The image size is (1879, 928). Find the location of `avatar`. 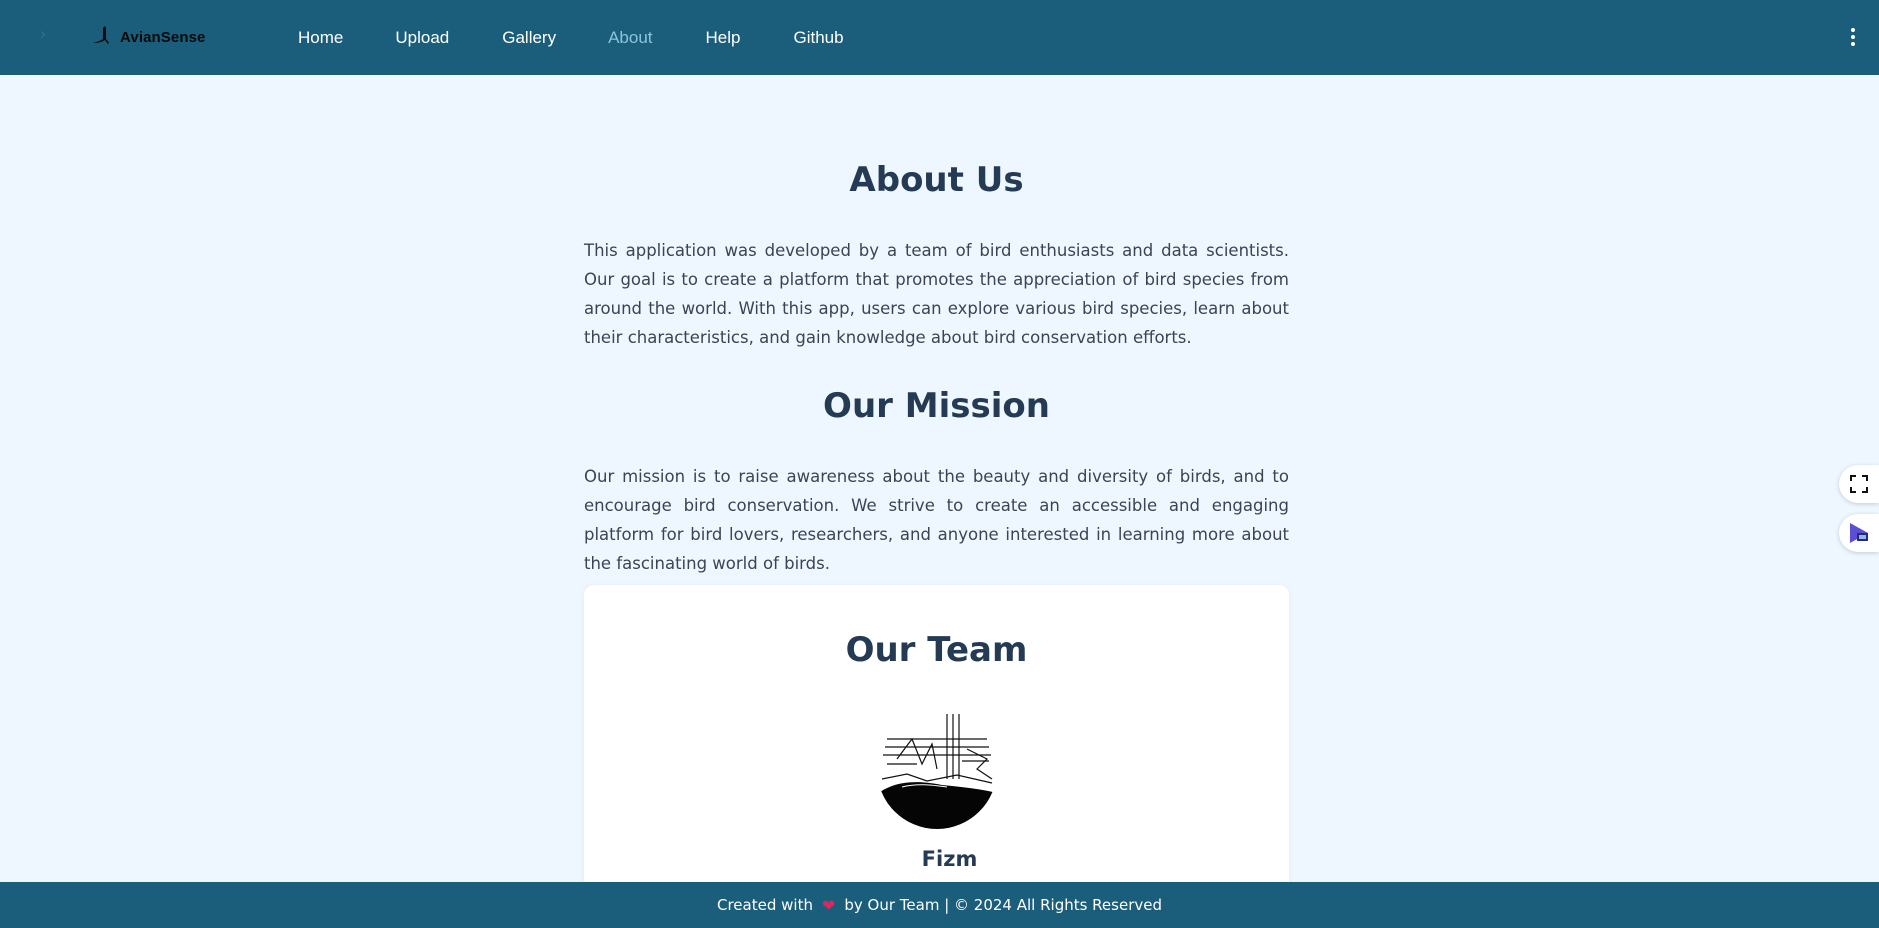

avatar is located at coordinates (937, 769).